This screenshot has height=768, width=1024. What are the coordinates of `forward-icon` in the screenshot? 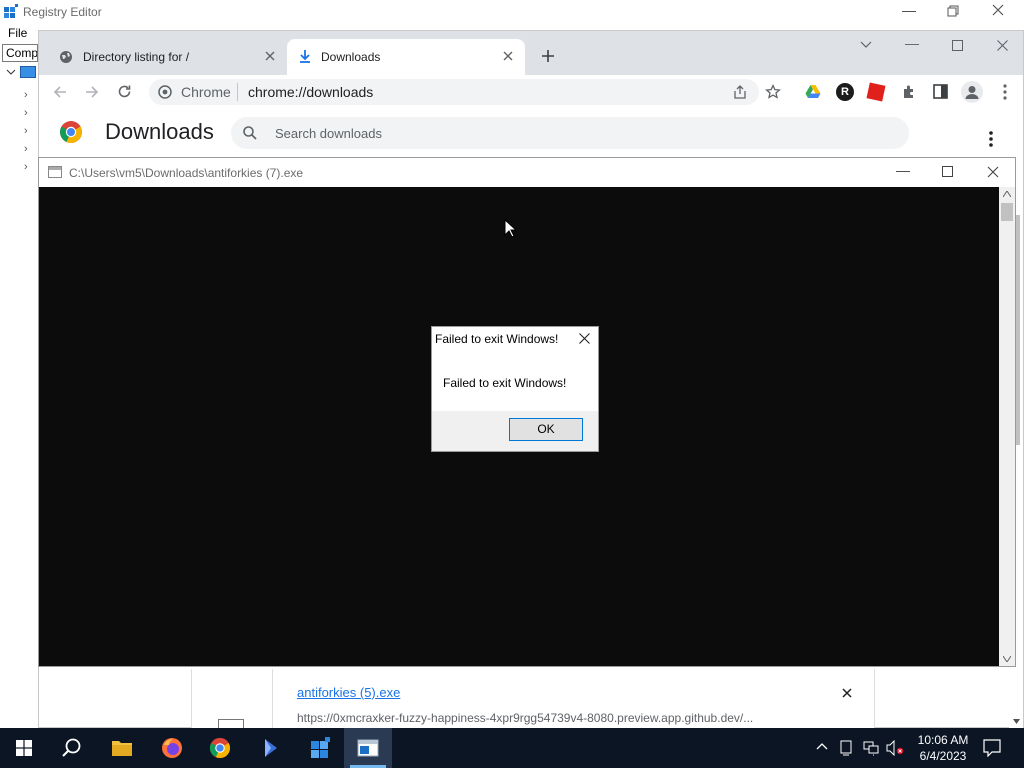 It's located at (92, 92).